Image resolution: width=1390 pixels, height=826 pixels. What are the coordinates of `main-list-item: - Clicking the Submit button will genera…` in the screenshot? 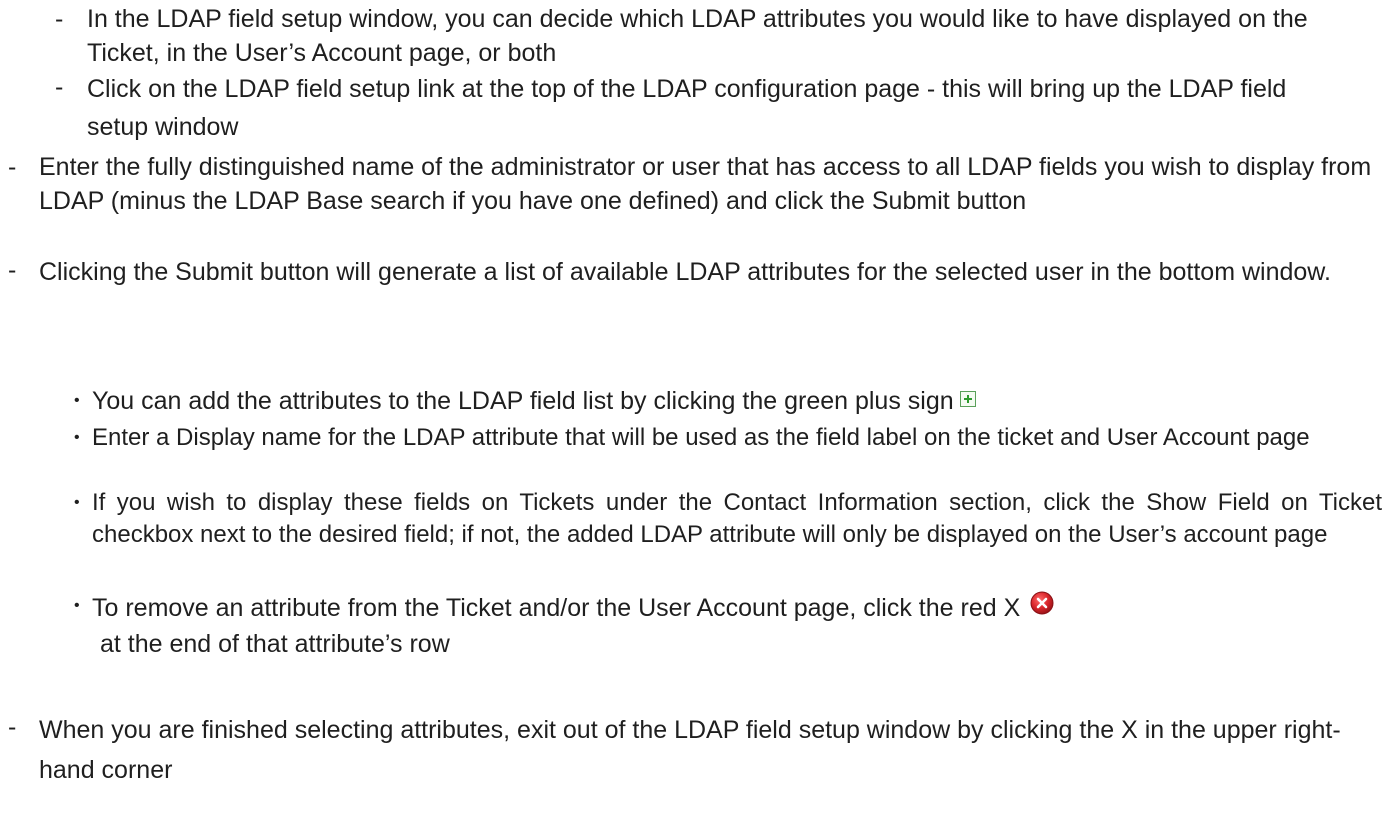 It's located at (696, 272).